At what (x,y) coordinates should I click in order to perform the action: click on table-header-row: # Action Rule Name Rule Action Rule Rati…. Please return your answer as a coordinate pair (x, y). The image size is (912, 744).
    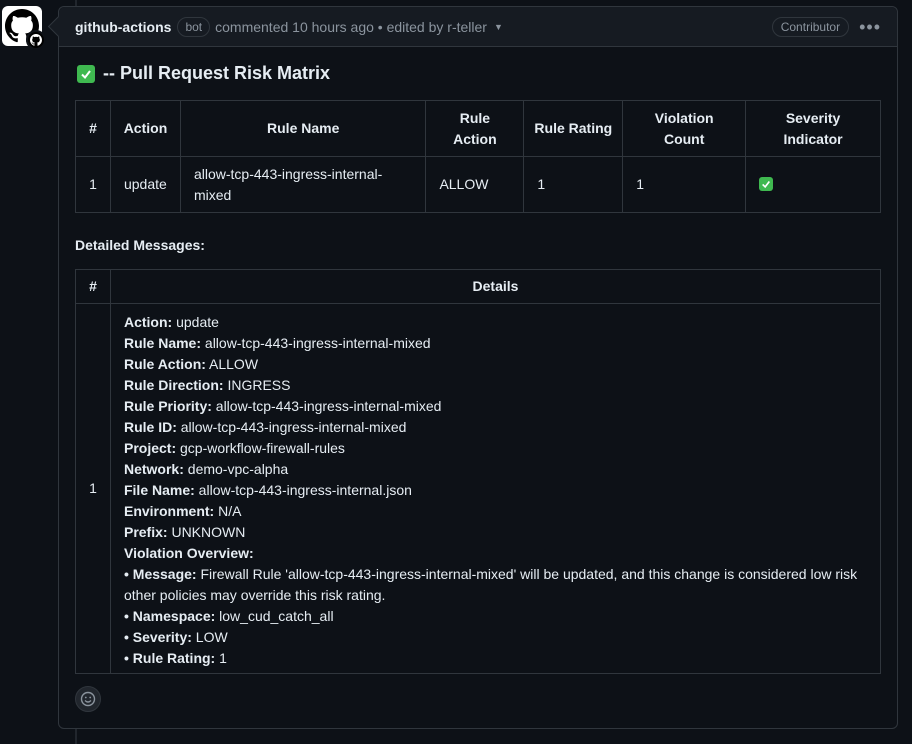
    Looking at the image, I should click on (478, 128).